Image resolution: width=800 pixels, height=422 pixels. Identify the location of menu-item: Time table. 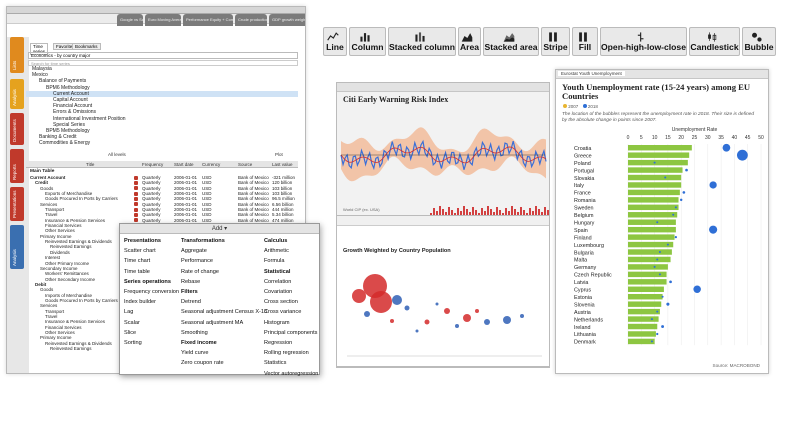
(151, 272).